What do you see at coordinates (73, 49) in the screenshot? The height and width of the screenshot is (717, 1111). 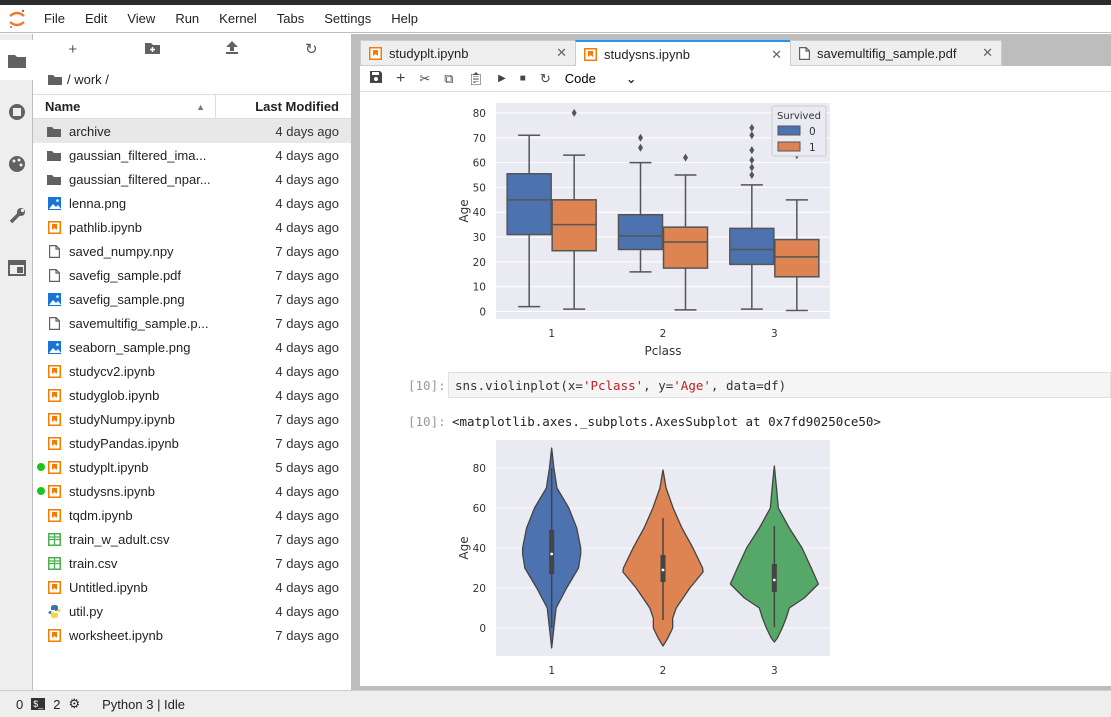 I see `new-launcher-button: +` at bounding box center [73, 49].